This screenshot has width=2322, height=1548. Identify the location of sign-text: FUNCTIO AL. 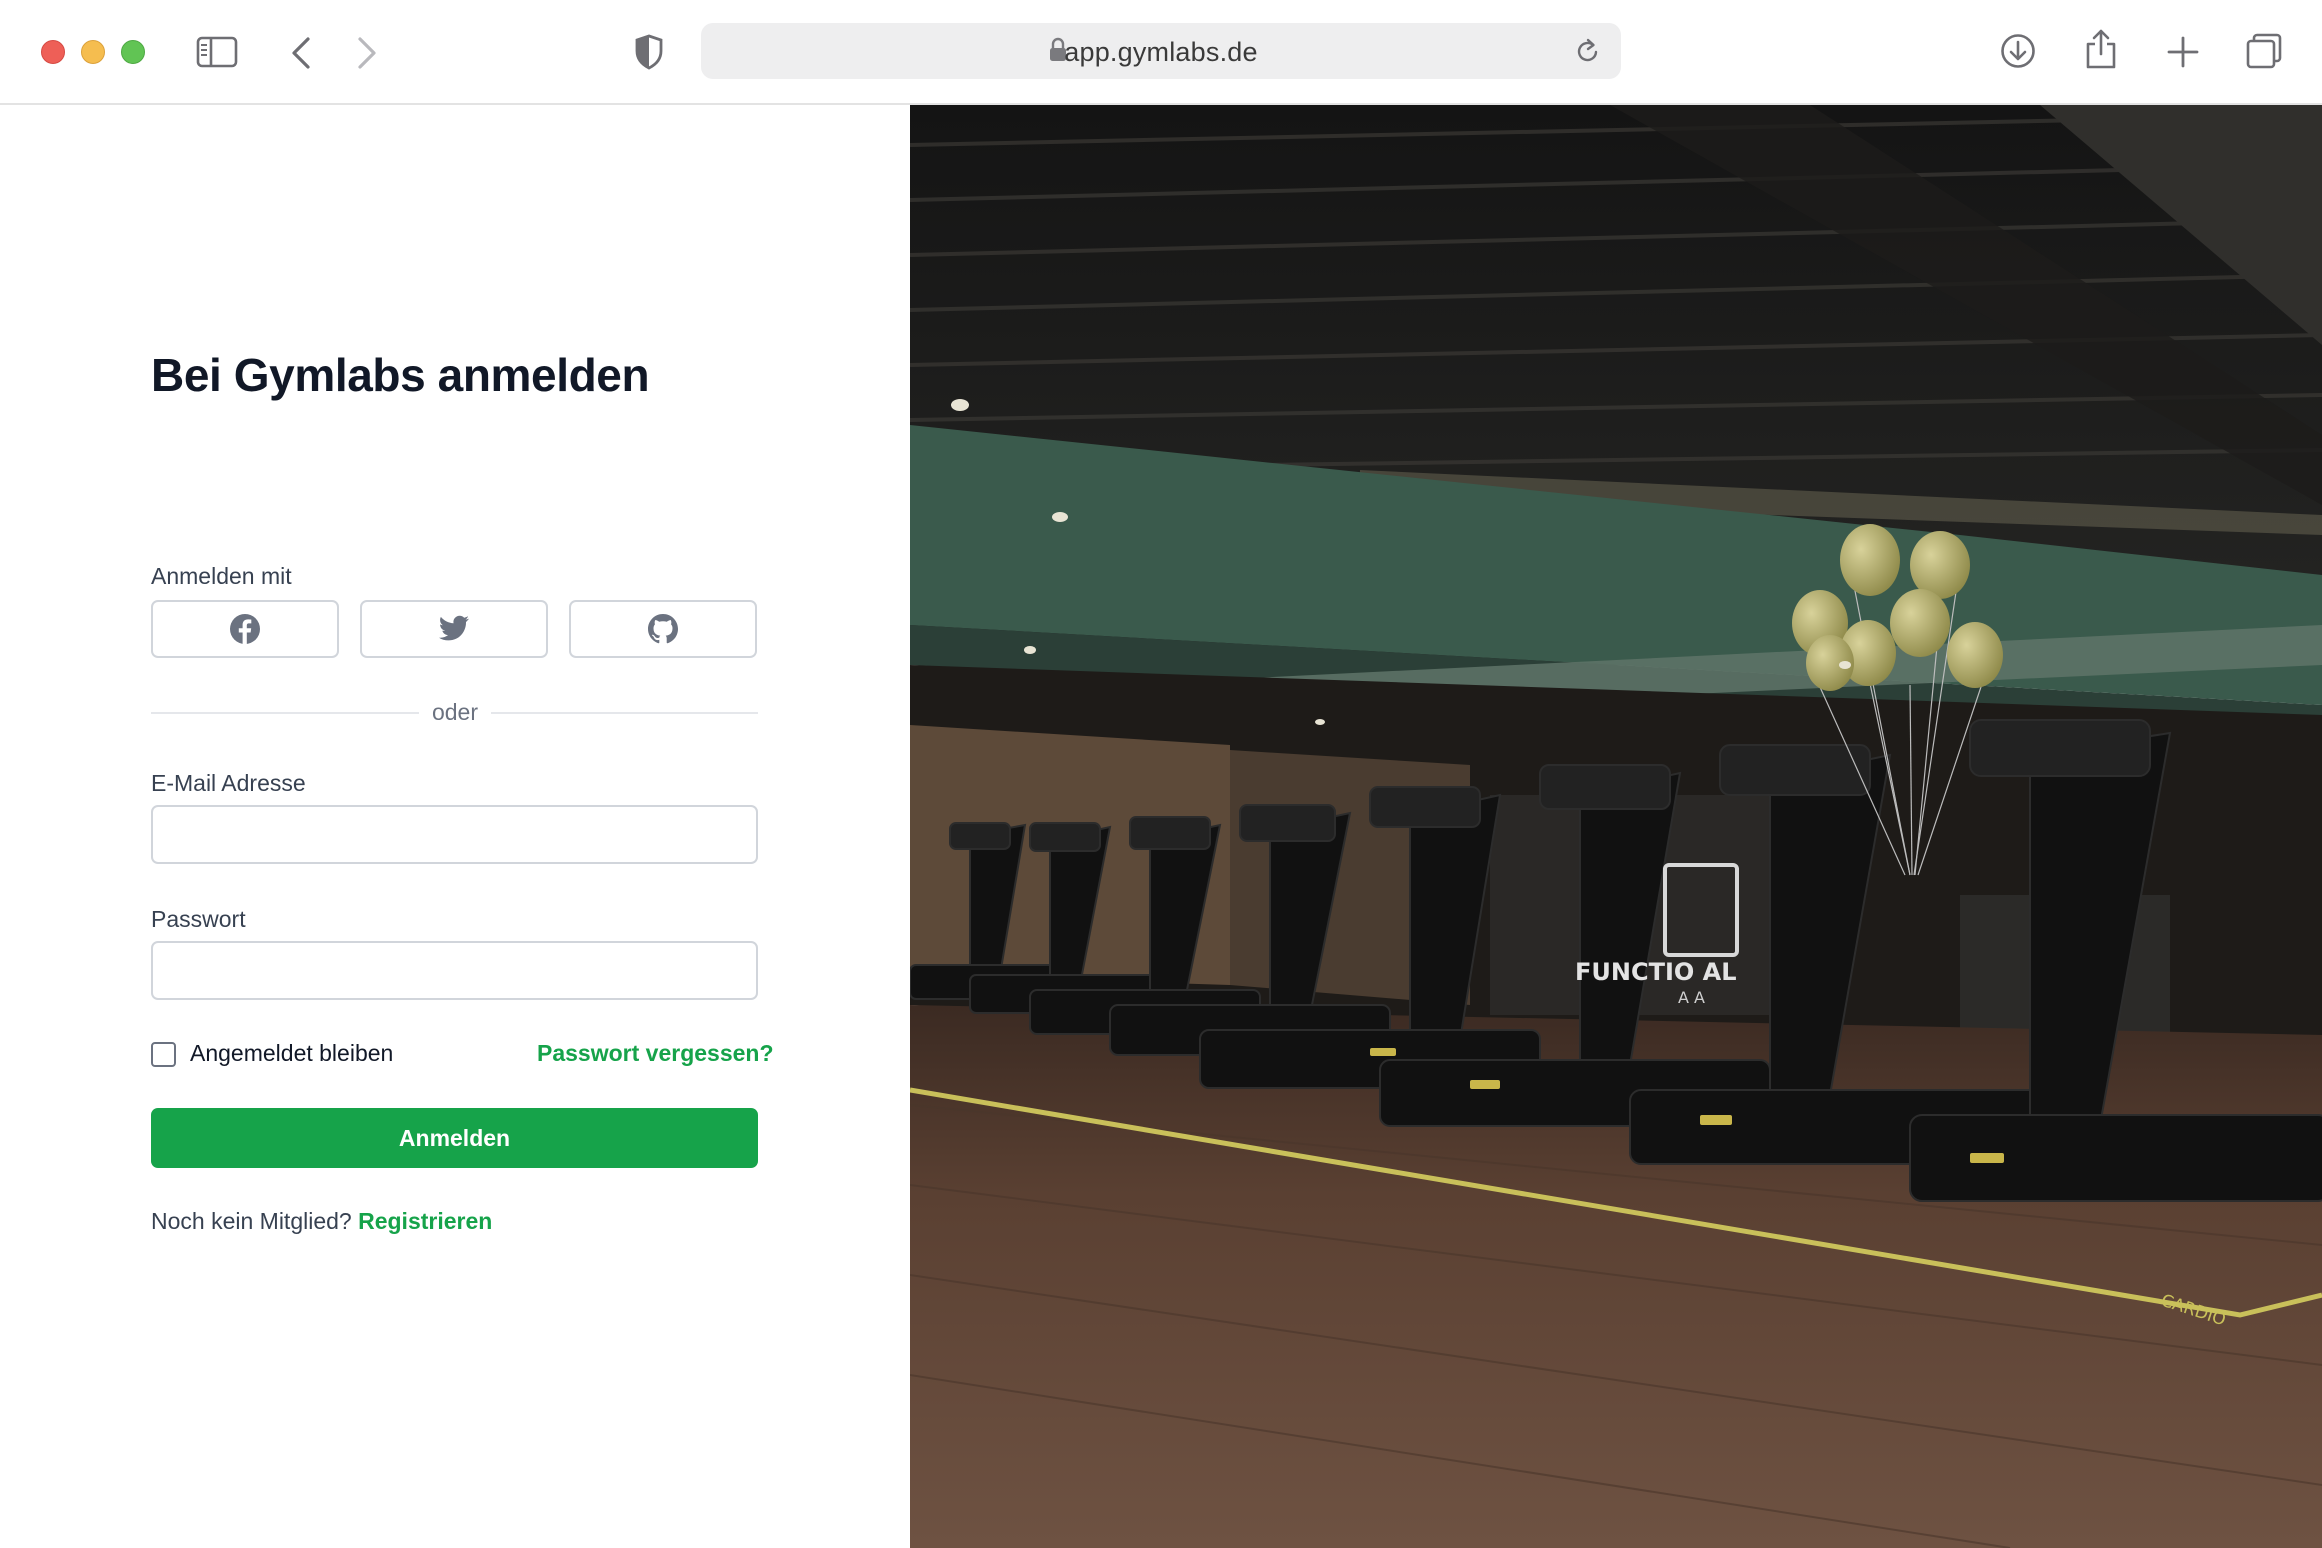
(1656, 972).